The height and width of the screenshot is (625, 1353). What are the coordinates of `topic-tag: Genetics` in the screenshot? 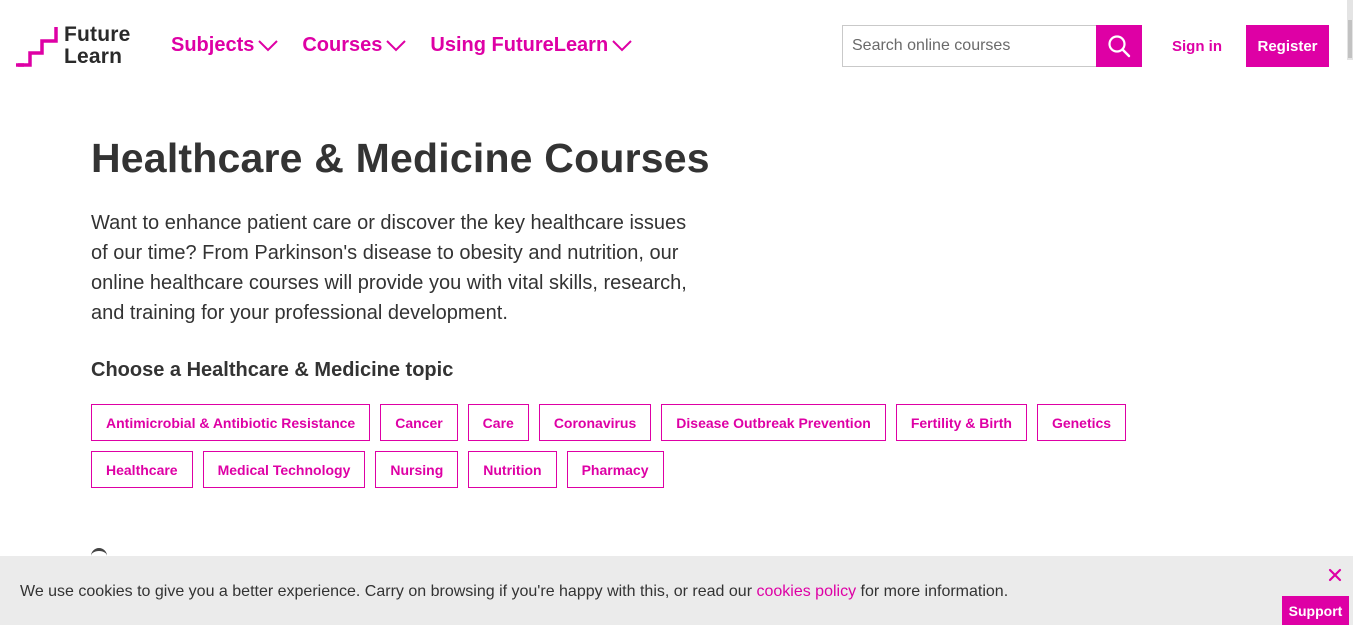 It's located at (1081, 422).